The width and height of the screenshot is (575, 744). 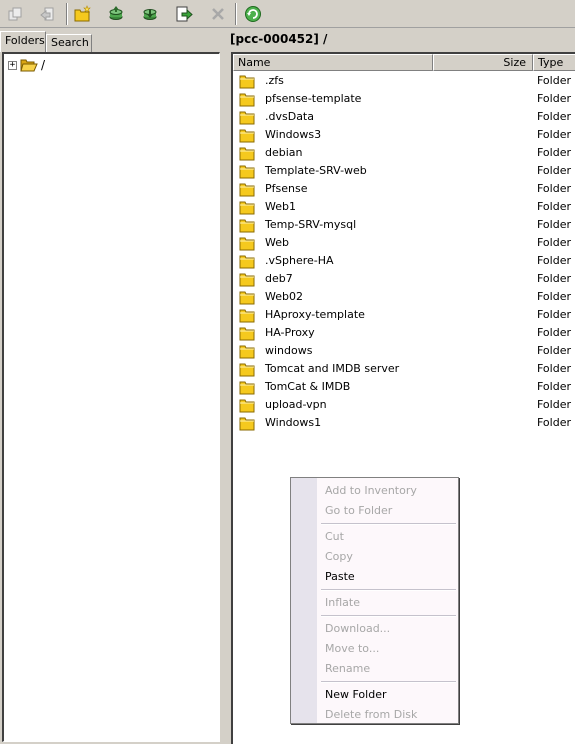 What do you see at coordinates (253, 14) in the screenshot?
I see `refresh-button` at bounding box center [253, 14].